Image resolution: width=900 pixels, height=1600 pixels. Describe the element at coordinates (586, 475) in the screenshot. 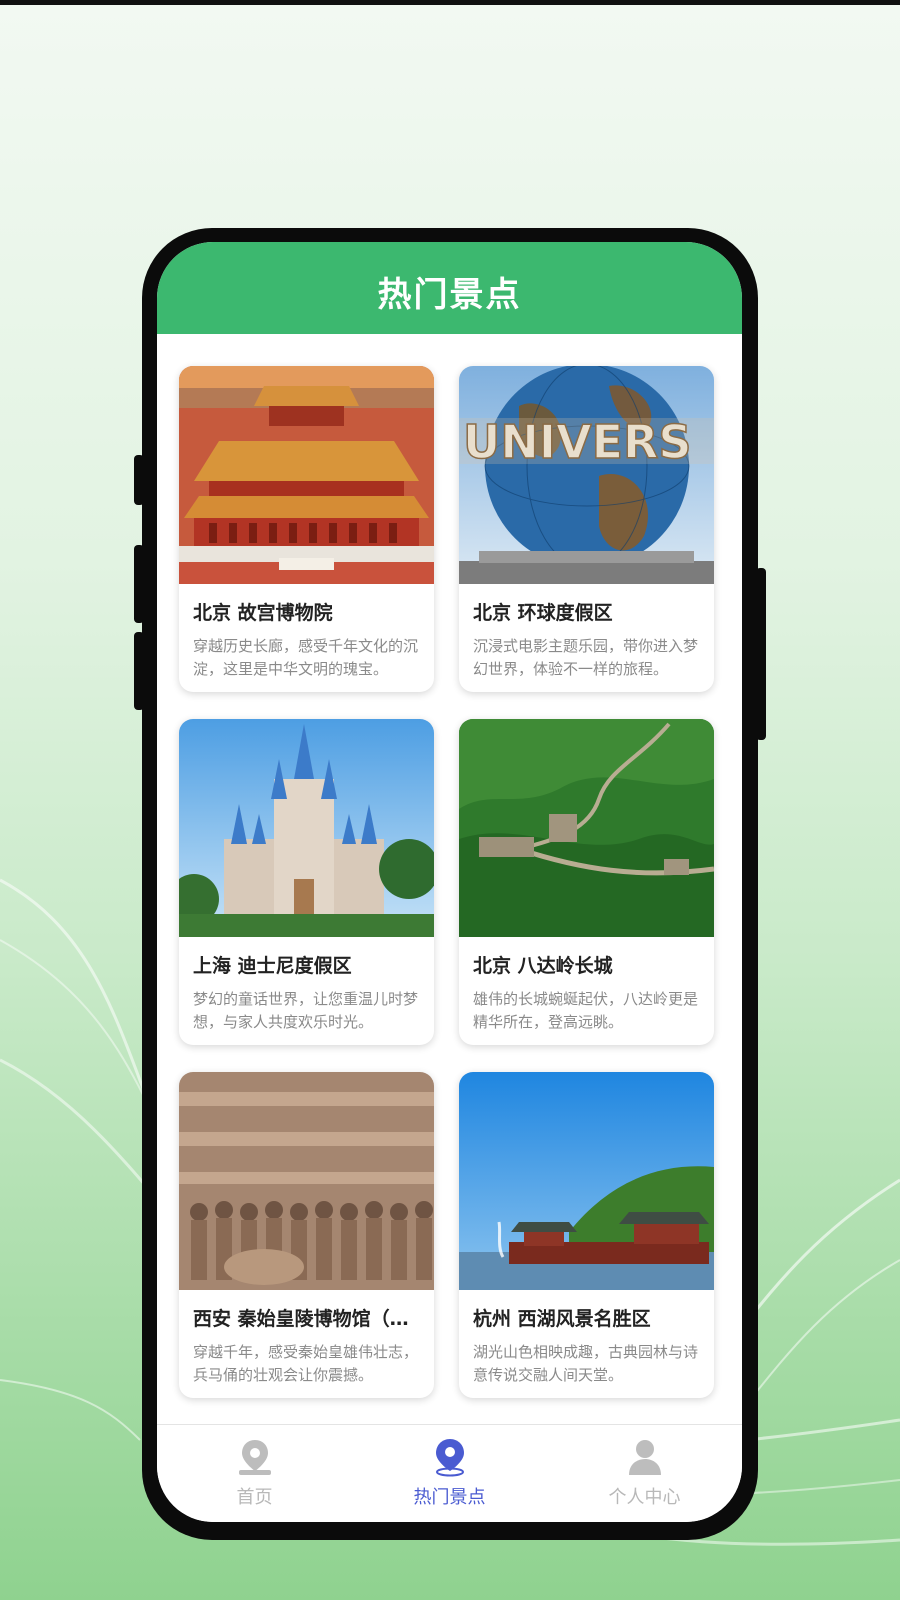

I see `universal-globe-image: UNIVERS` at that location.